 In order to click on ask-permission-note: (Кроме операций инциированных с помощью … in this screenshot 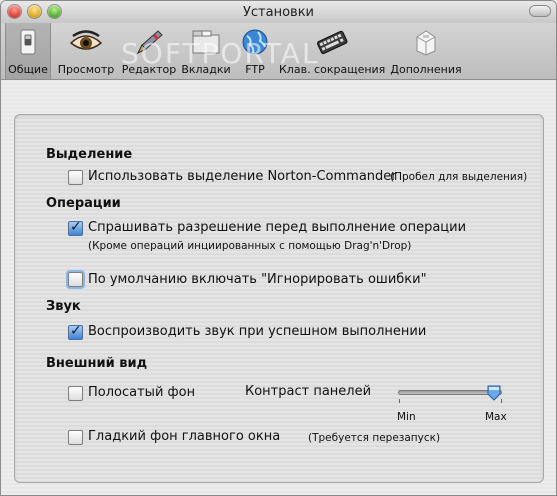, I will do `click(250, 246)`.